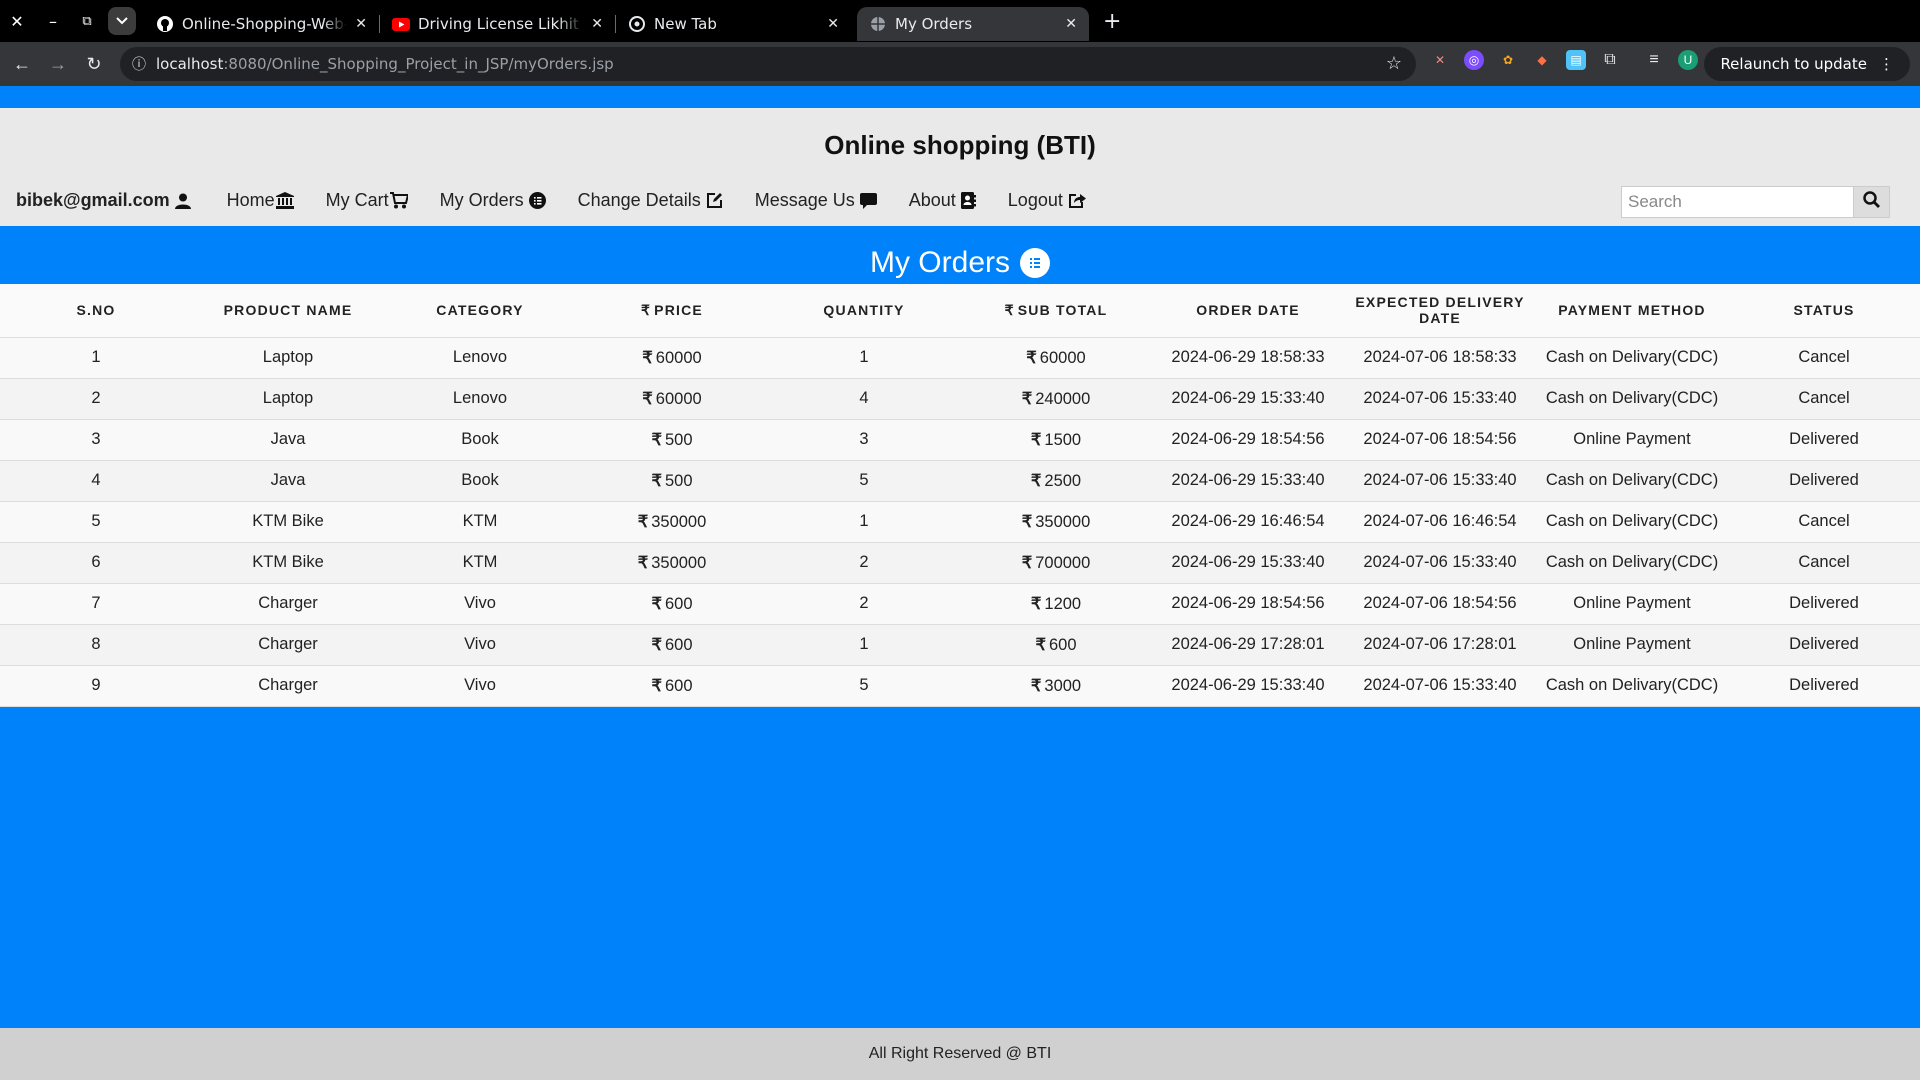 This screenshot has width=1920, height=1080. What do you see at coordinates (1508, 60) in the screenshot?
I see `extension-icon: ✿` at bounding box center [1508, 60].